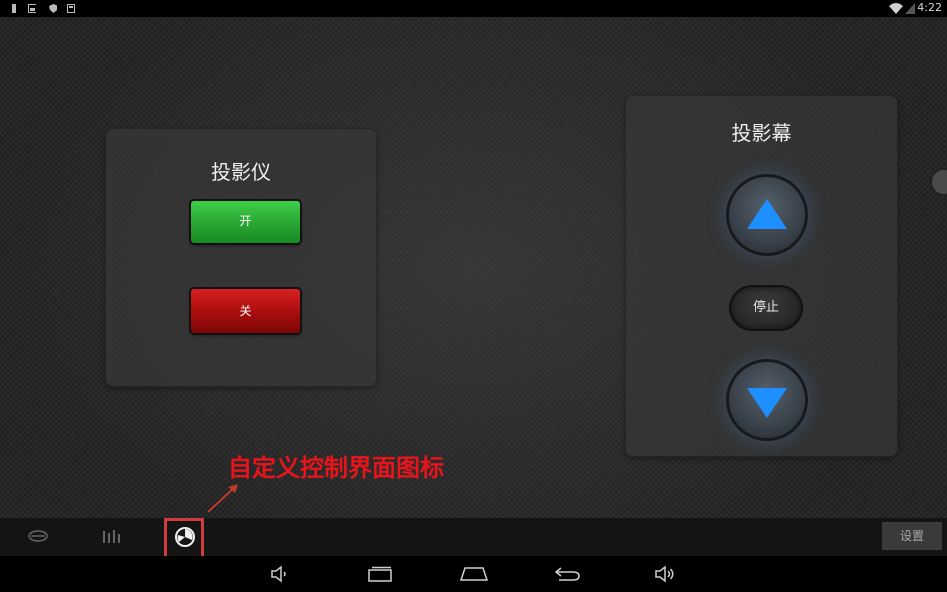 This screenshot has height=592, width=947. I want to click on screen-down-button, so click(767, 400).